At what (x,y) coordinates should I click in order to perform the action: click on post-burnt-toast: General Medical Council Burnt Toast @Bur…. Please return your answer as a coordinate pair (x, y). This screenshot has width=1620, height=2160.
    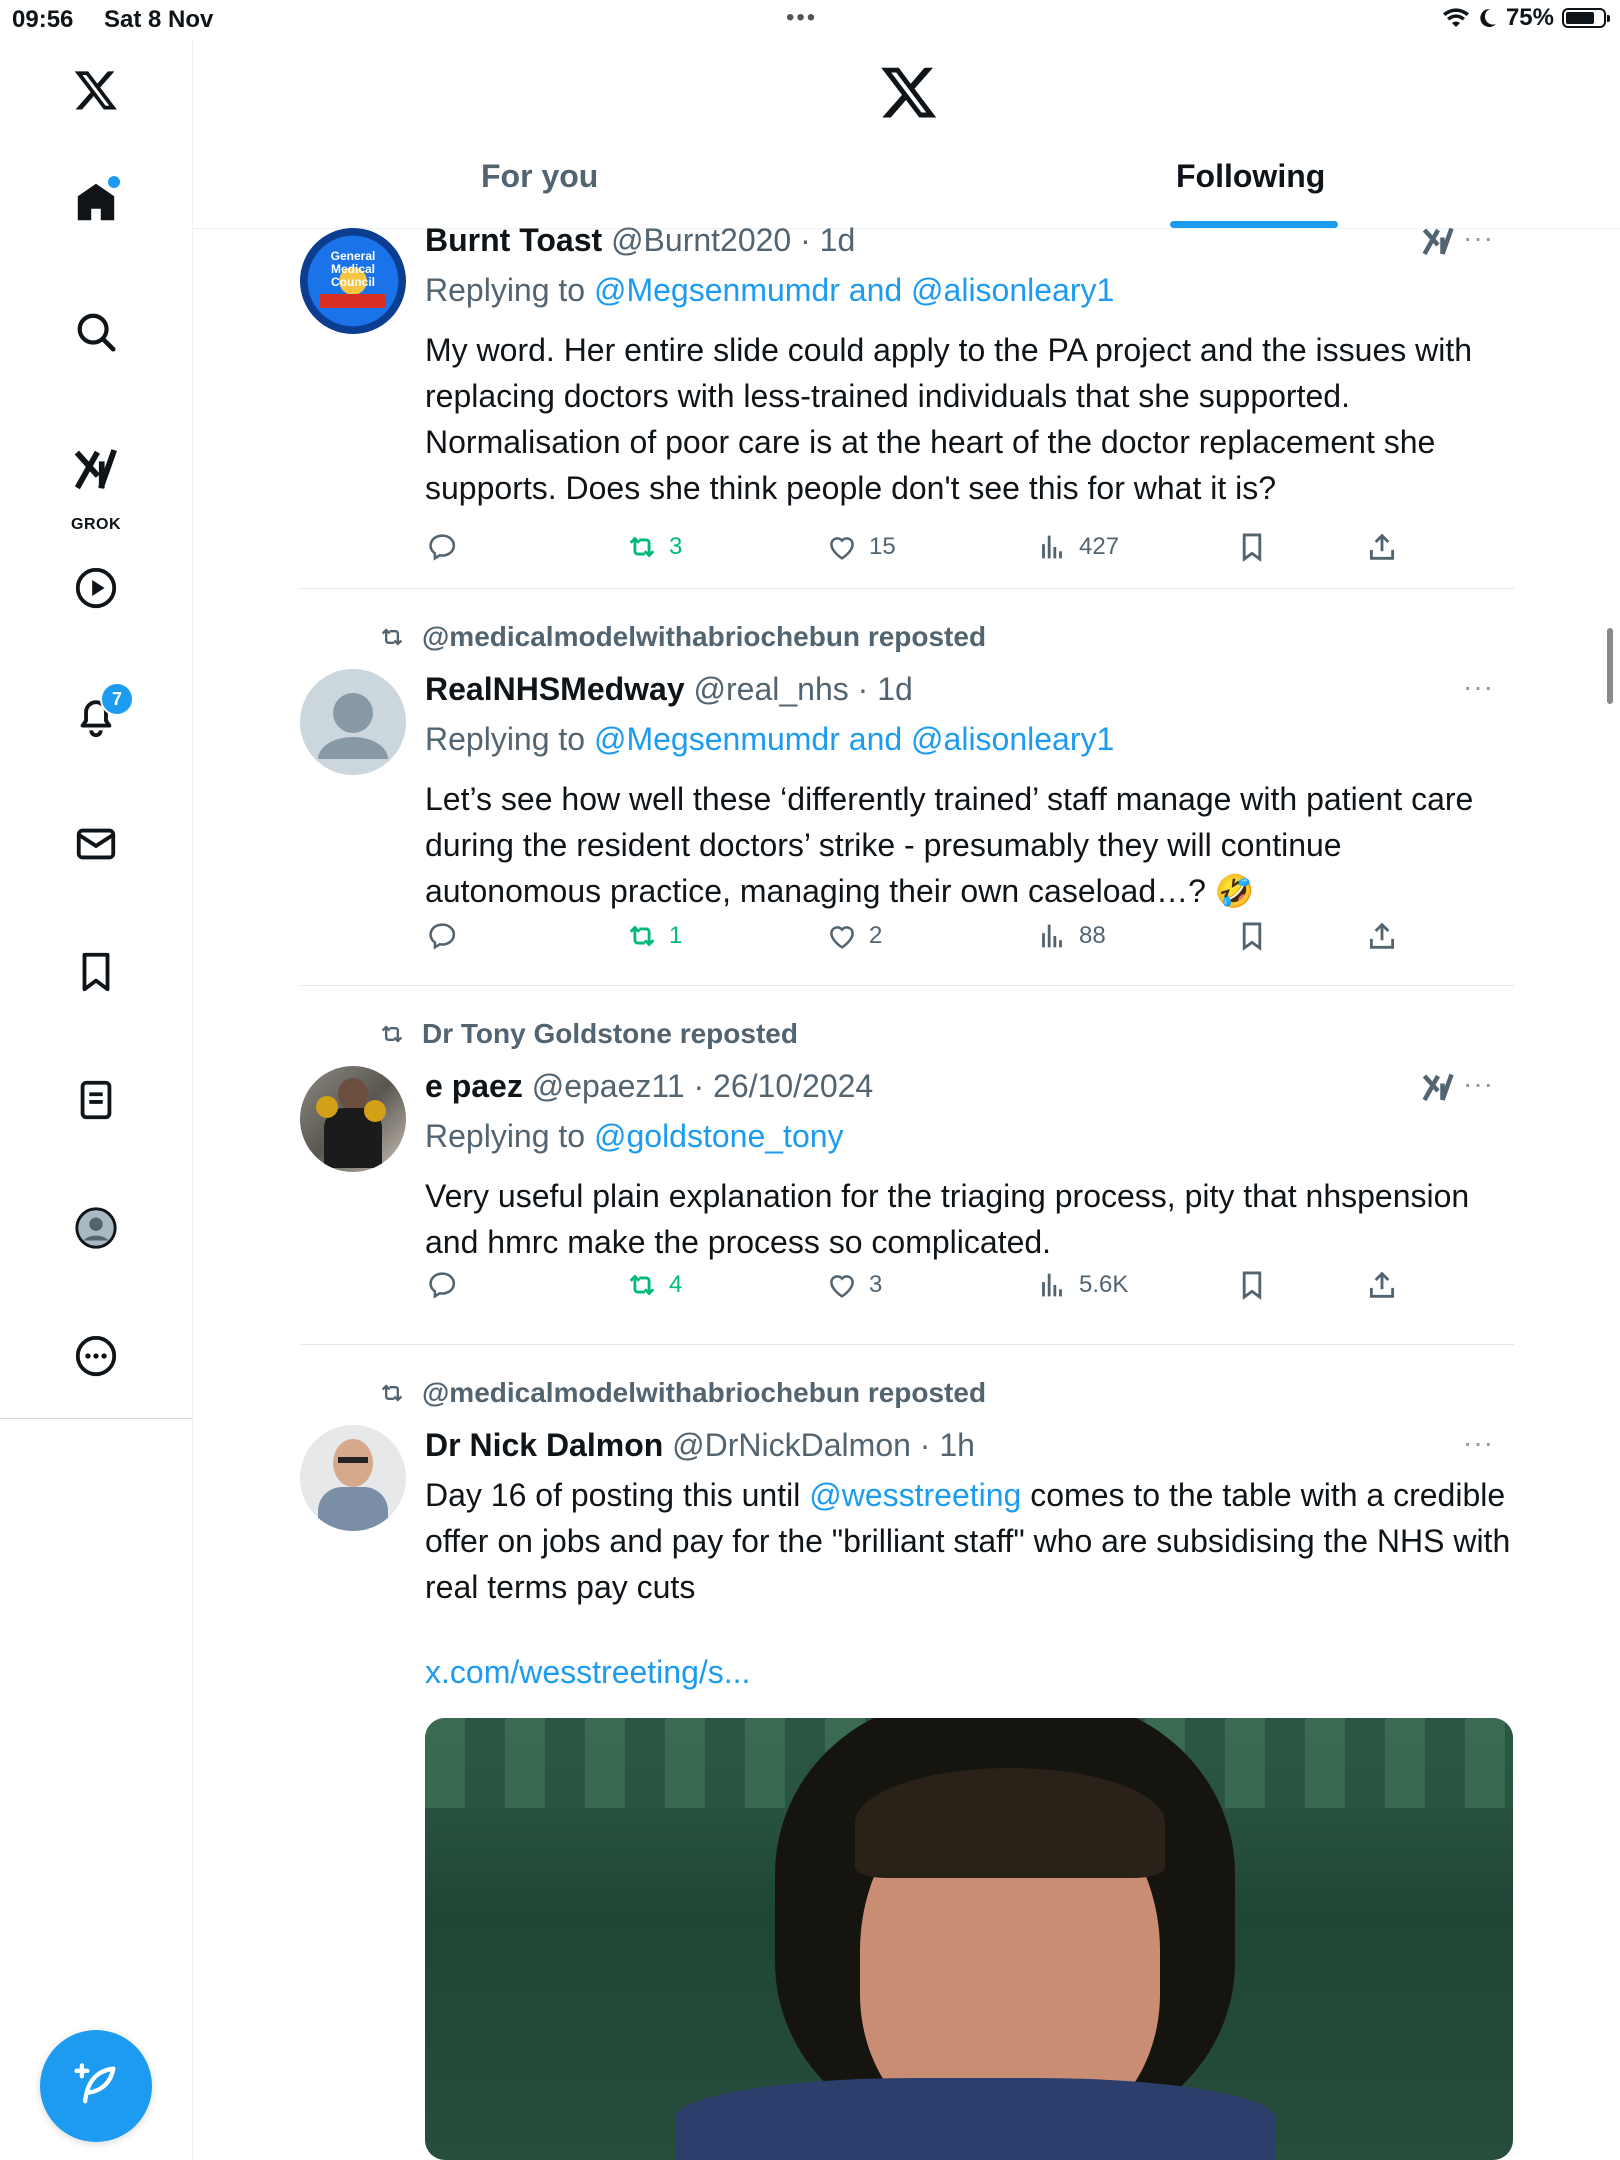
    Looking at the image, I should click on (907, 405).